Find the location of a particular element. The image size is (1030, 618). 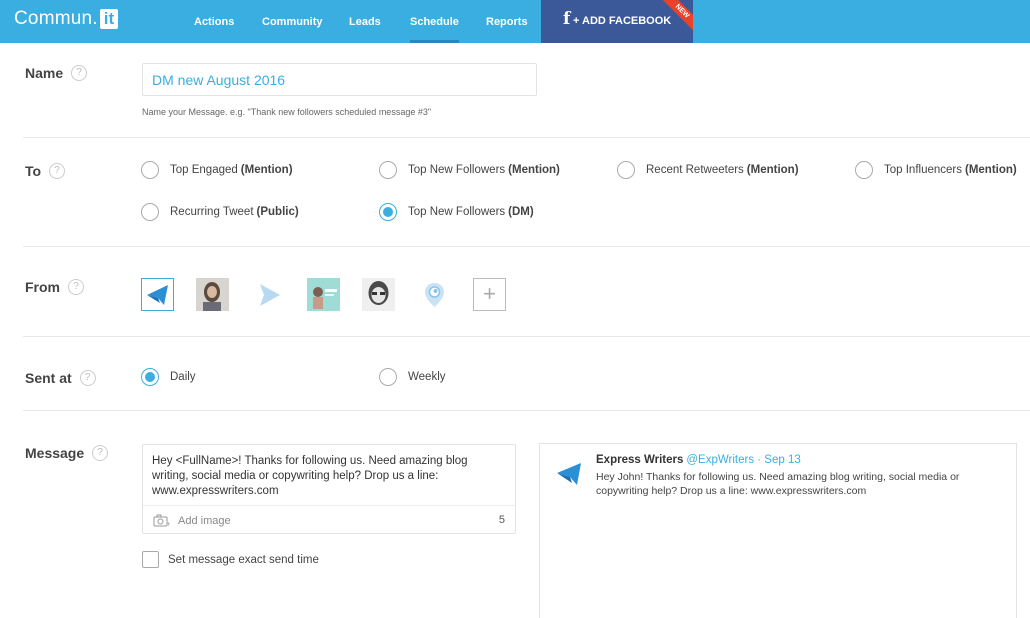

preview-handle: @ExpWriters · Sep 13 is located at coordinates (743, 460).